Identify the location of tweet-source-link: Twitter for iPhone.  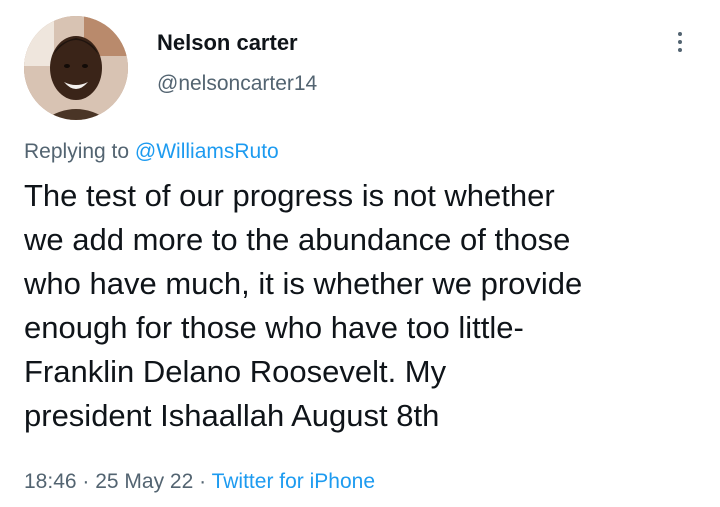
(293, 481).